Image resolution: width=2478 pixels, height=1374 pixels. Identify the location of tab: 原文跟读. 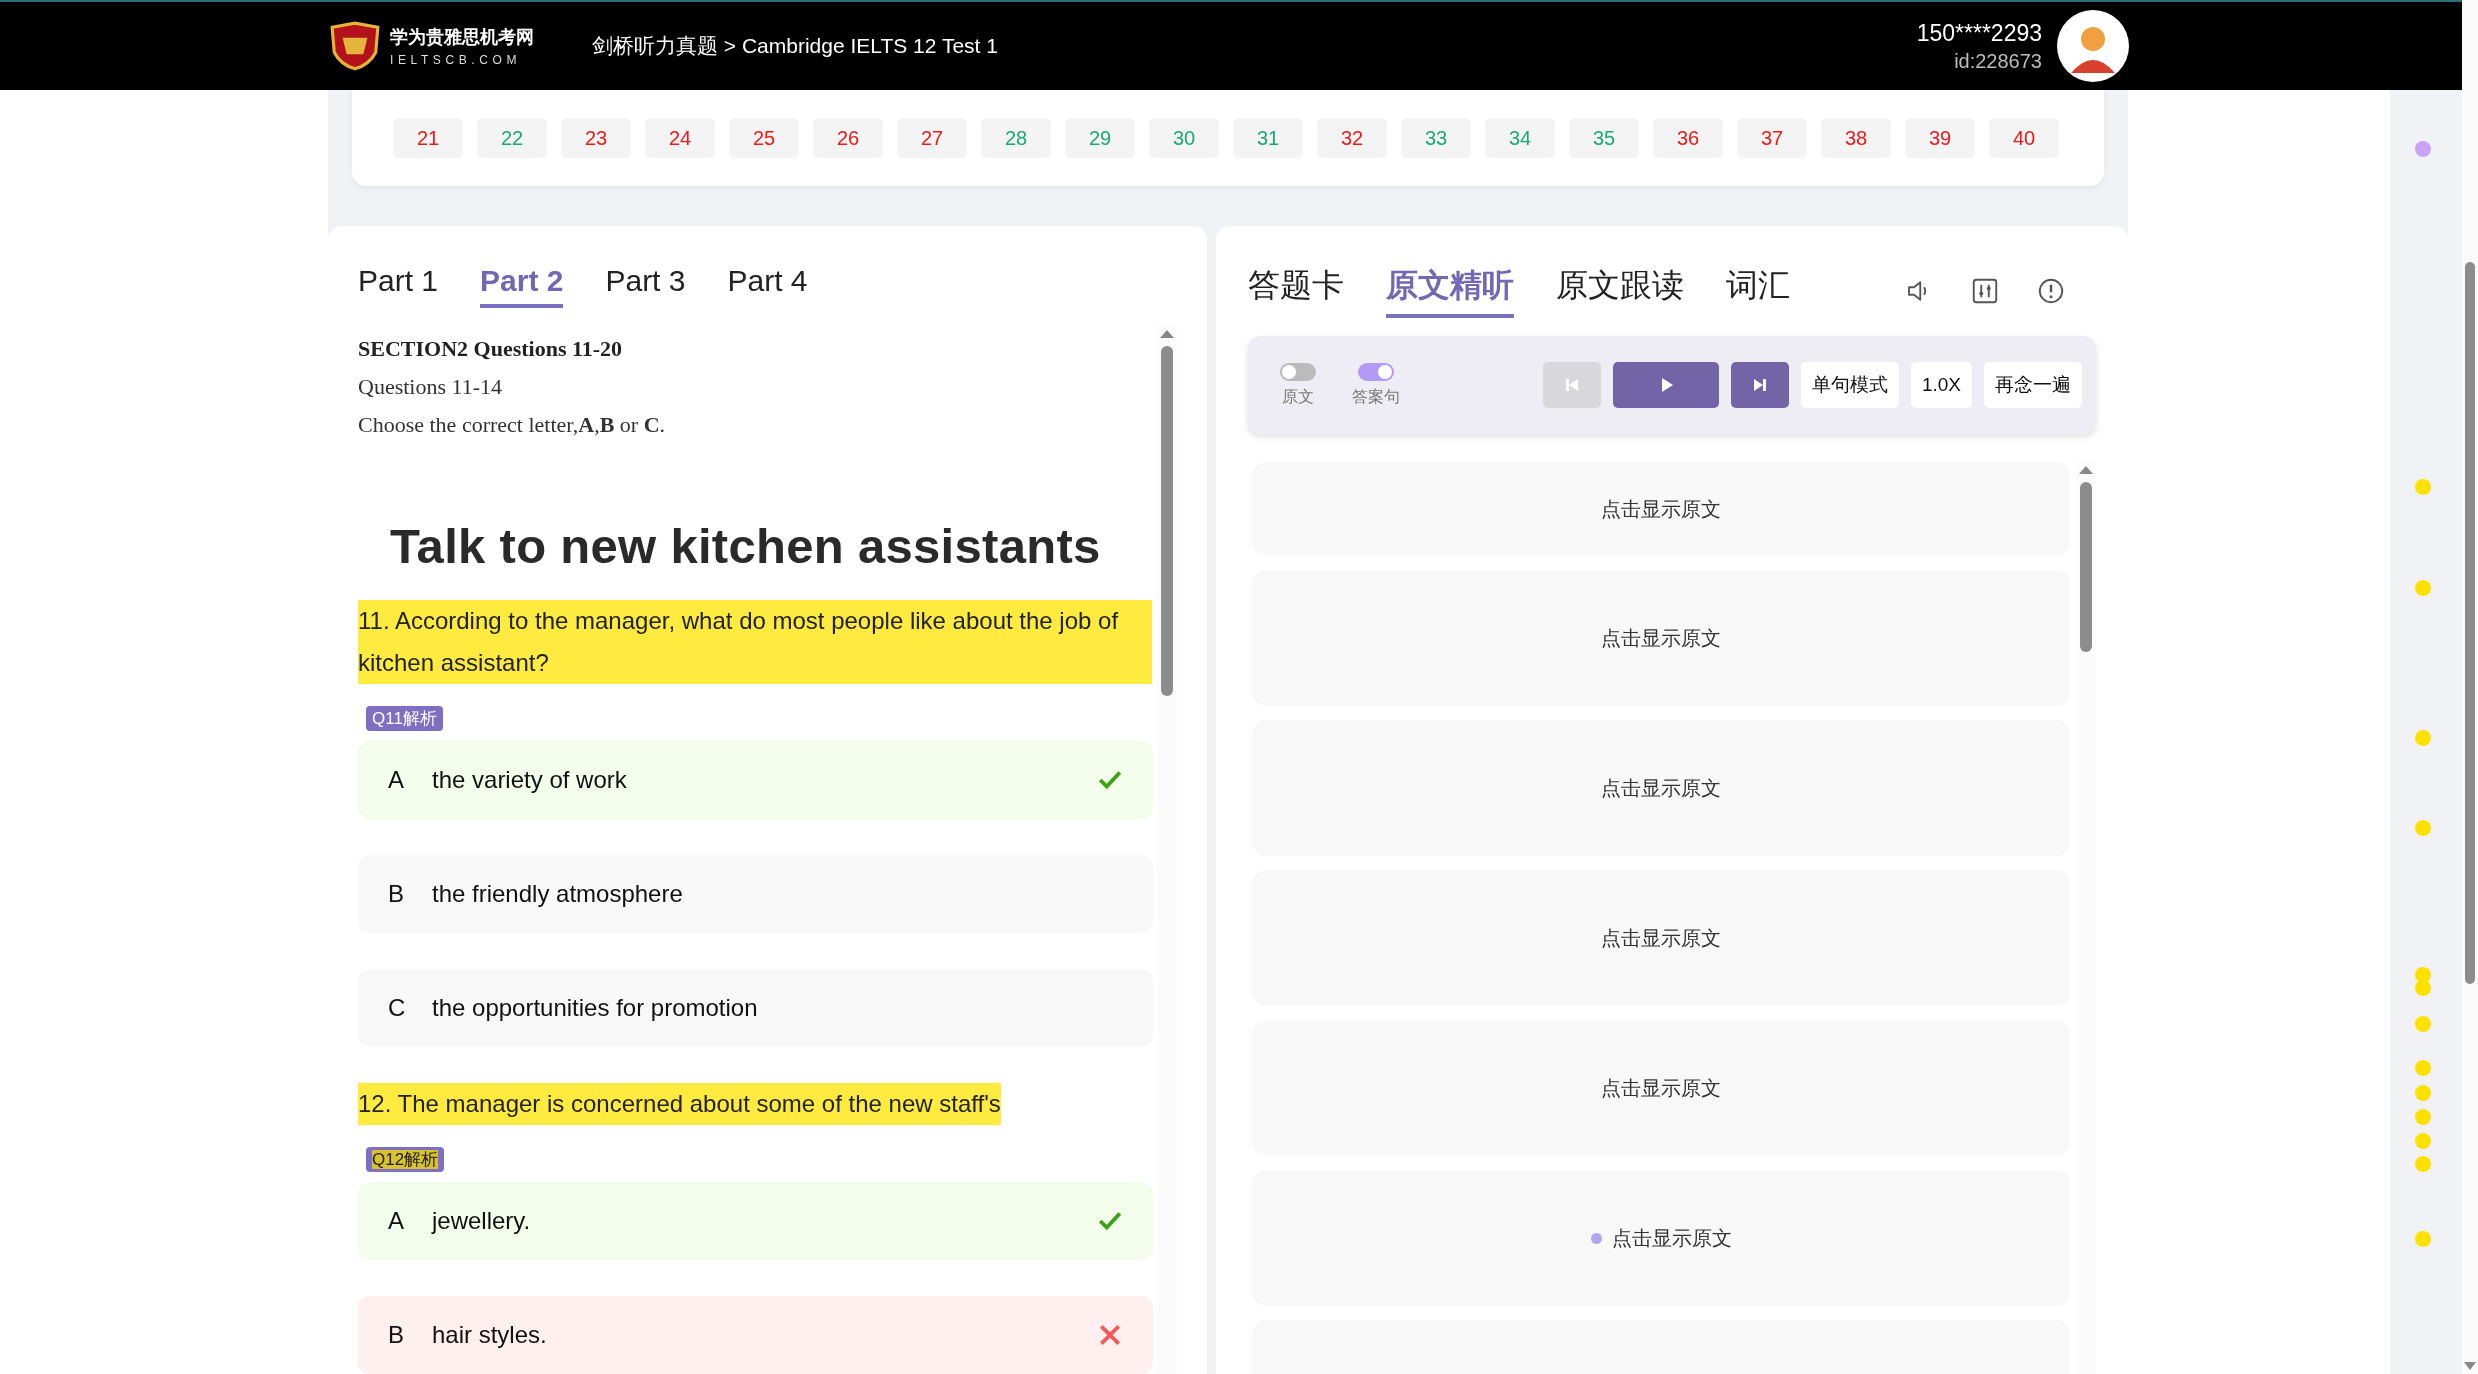
(1620, 291).